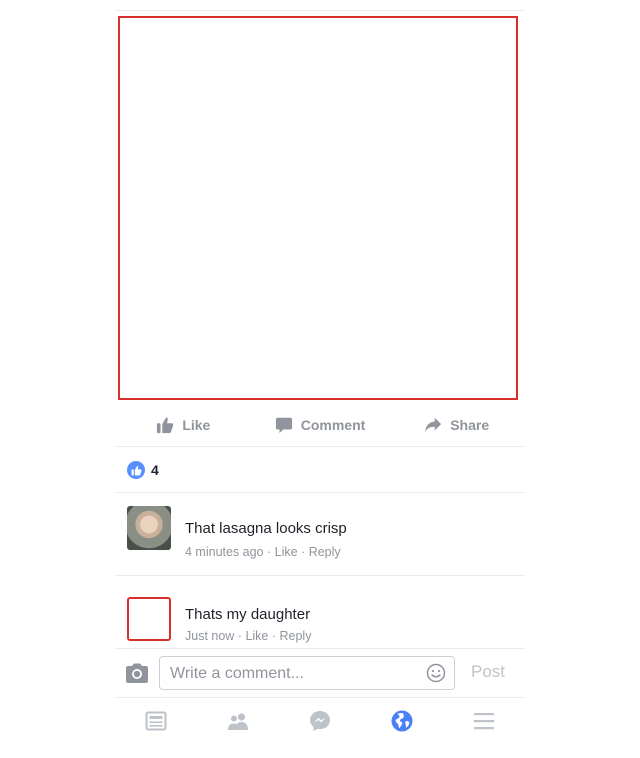 Image resolution: width=640 pixels, height=758 pixels. I want to click on comment-input-box, so click(307, 673).